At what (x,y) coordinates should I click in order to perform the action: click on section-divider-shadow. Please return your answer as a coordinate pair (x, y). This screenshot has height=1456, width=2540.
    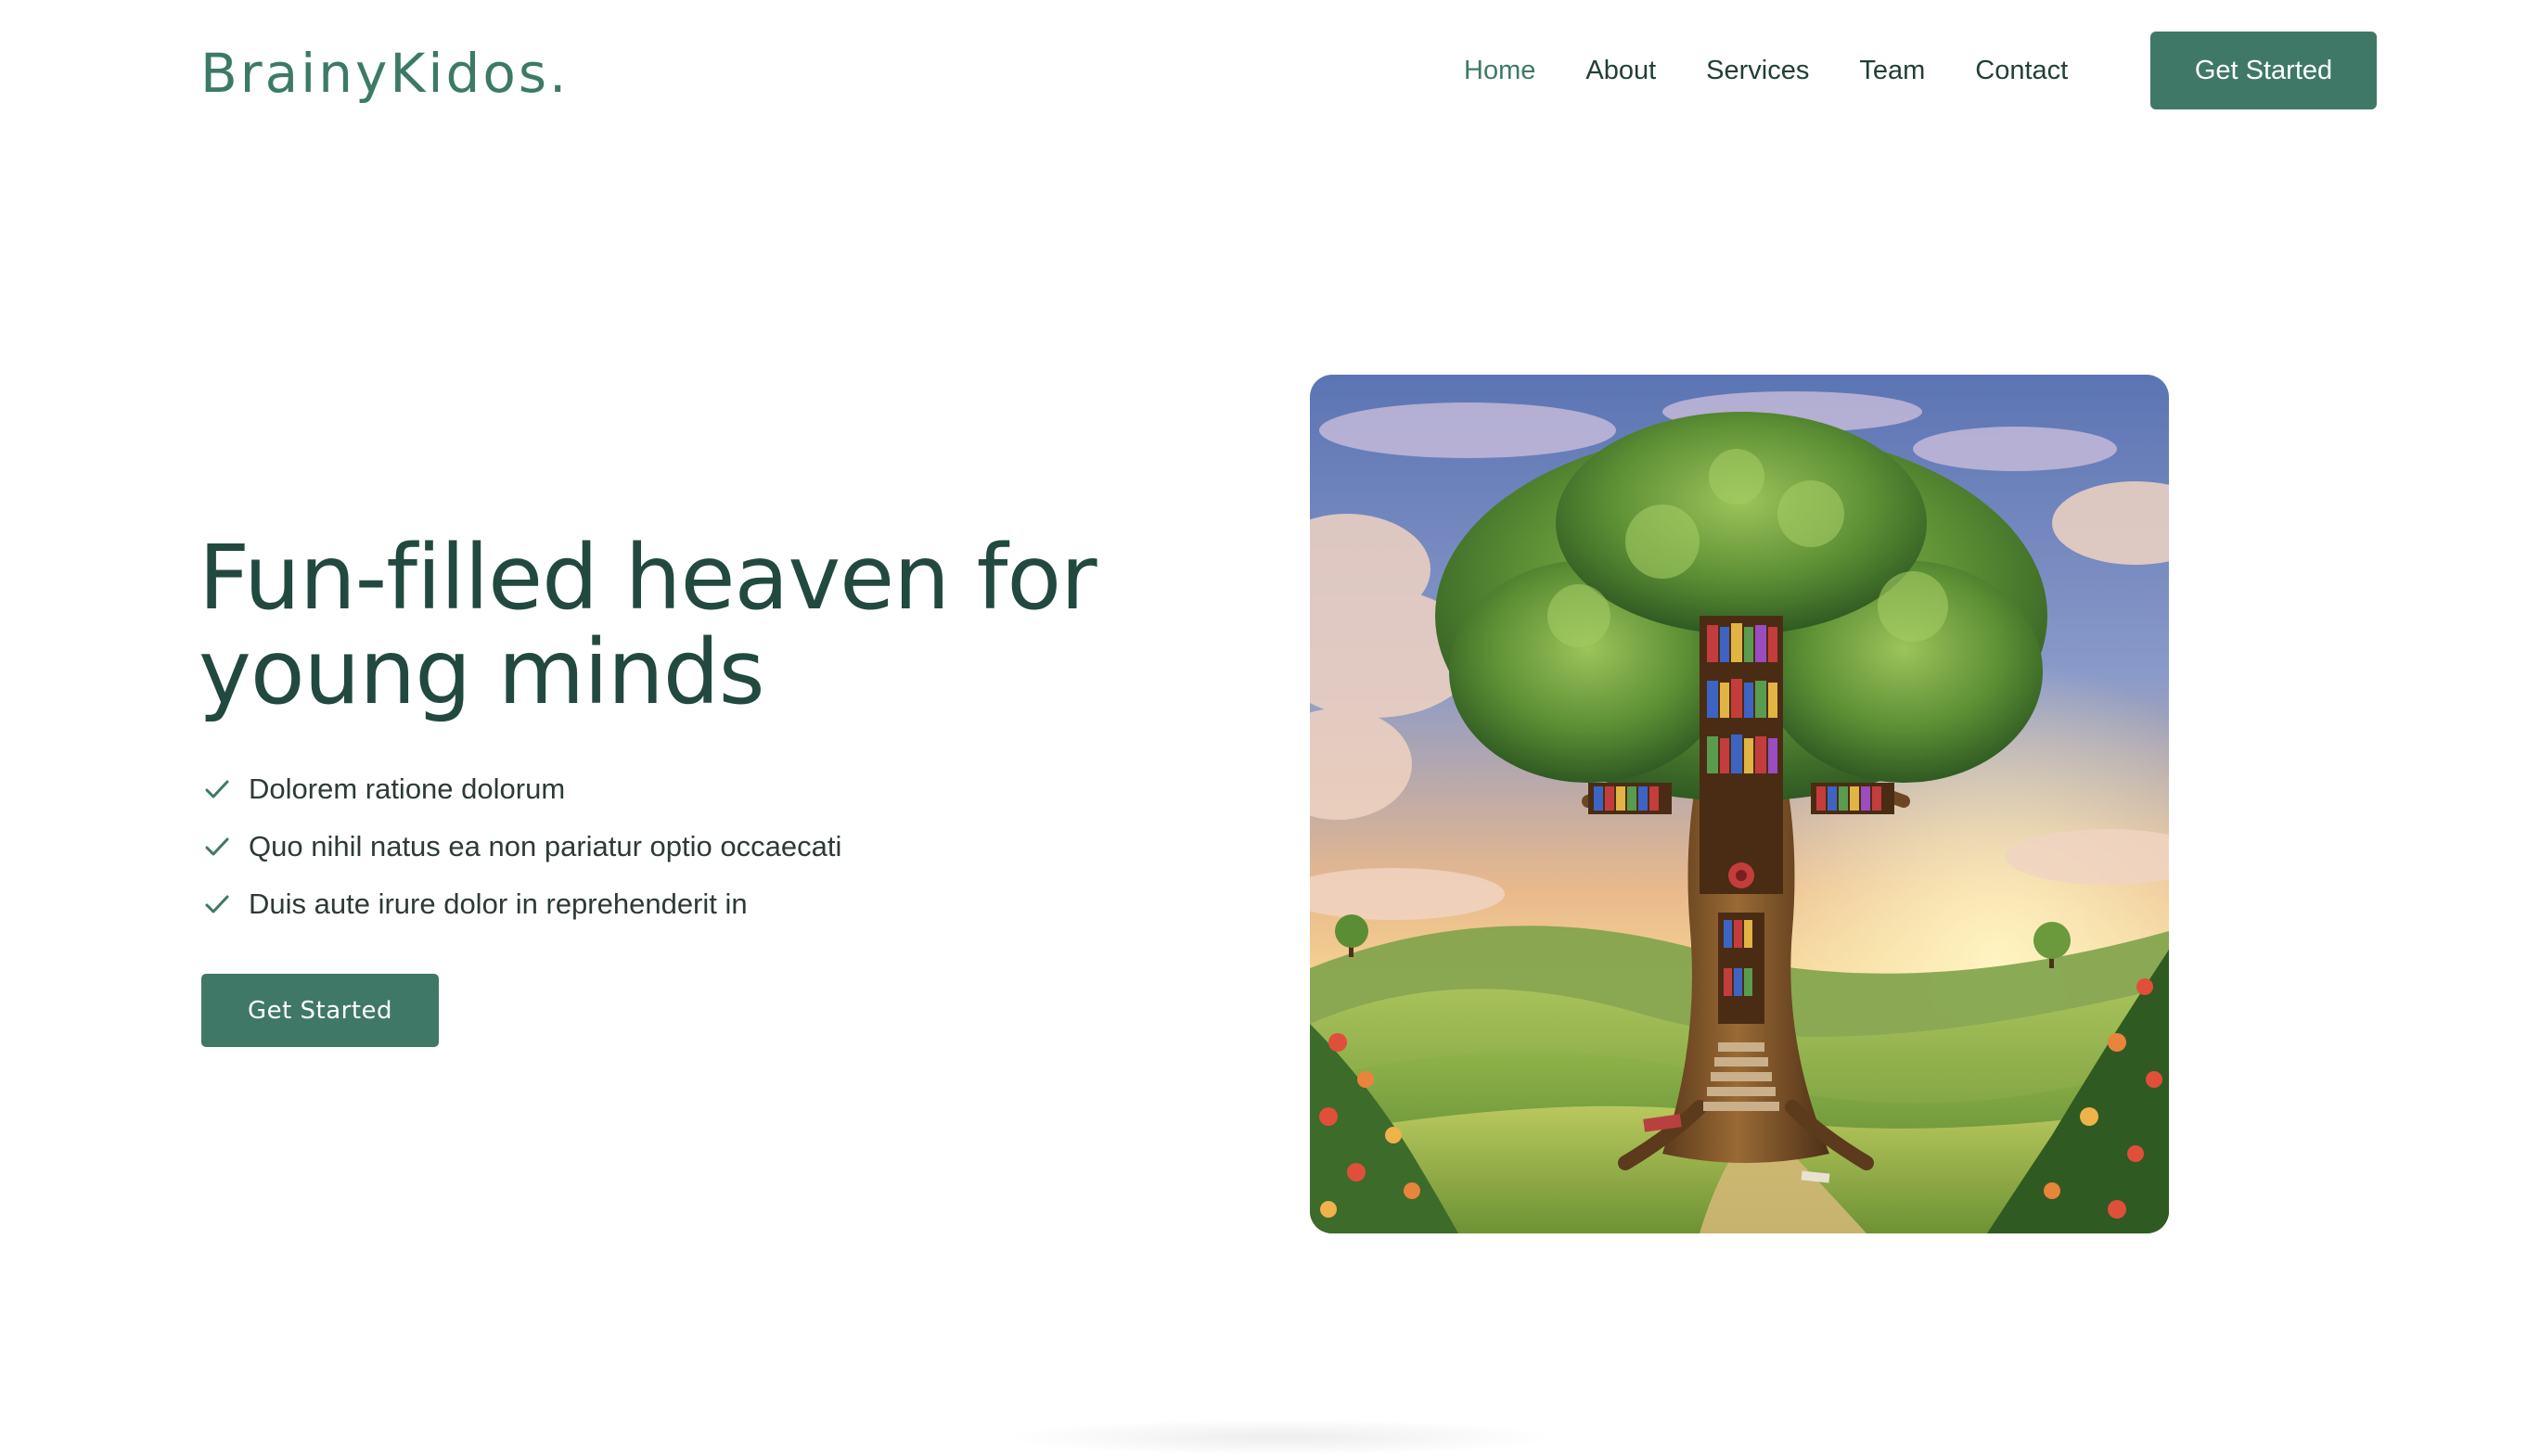
    Looking at the image, I should click on (1280, 1437).